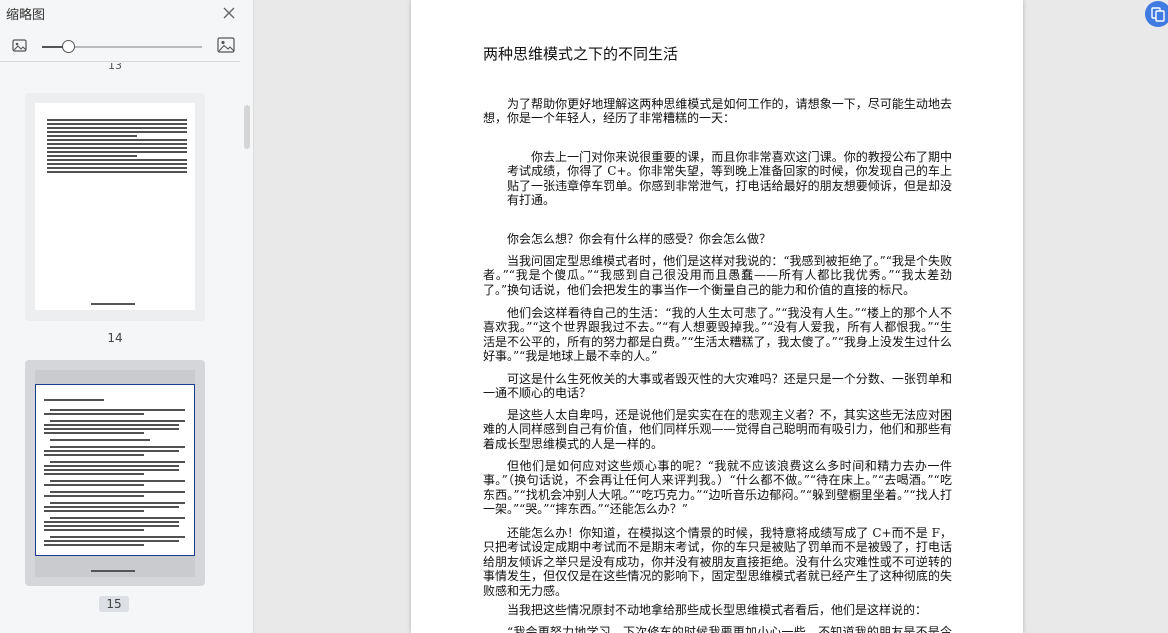 Image resolution: width=1168 pixels, height=633 pixels. I want to click on image-large-icon, so click(226, 45).